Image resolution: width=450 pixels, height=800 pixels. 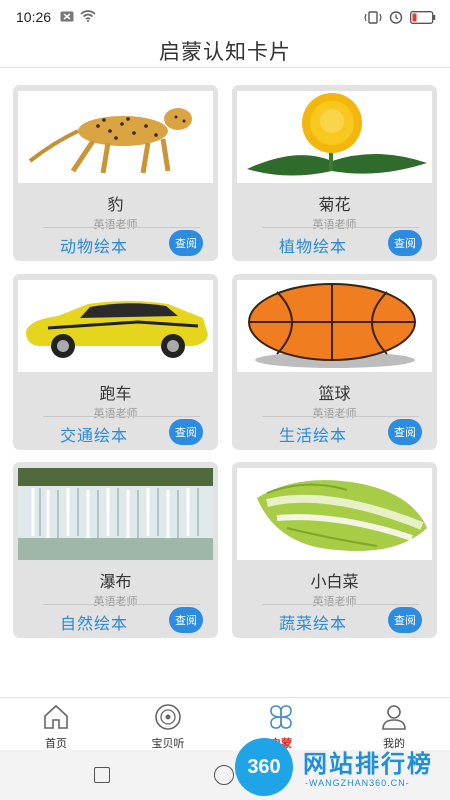 I want to click on title-bar: 启蒙认知卡片, so click(x=225, y=51).